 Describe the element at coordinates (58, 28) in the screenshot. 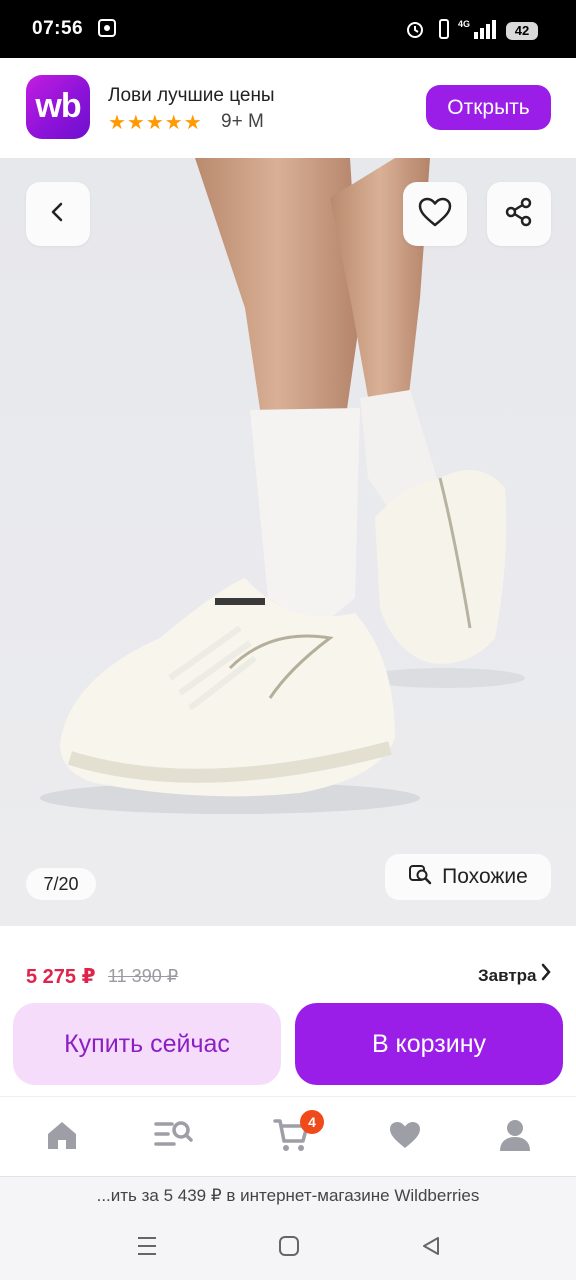

I see `status-time: 07:56` at that location.